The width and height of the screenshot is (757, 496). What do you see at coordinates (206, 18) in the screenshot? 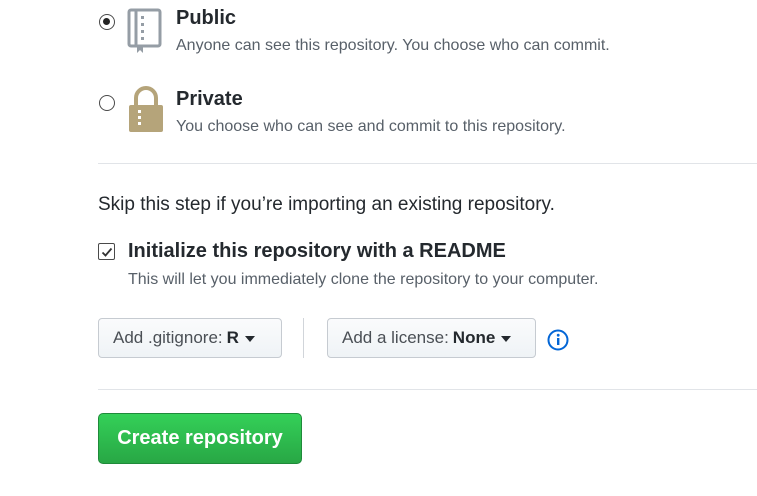
I see `public-title: Public` at bounding box center [206, 18].